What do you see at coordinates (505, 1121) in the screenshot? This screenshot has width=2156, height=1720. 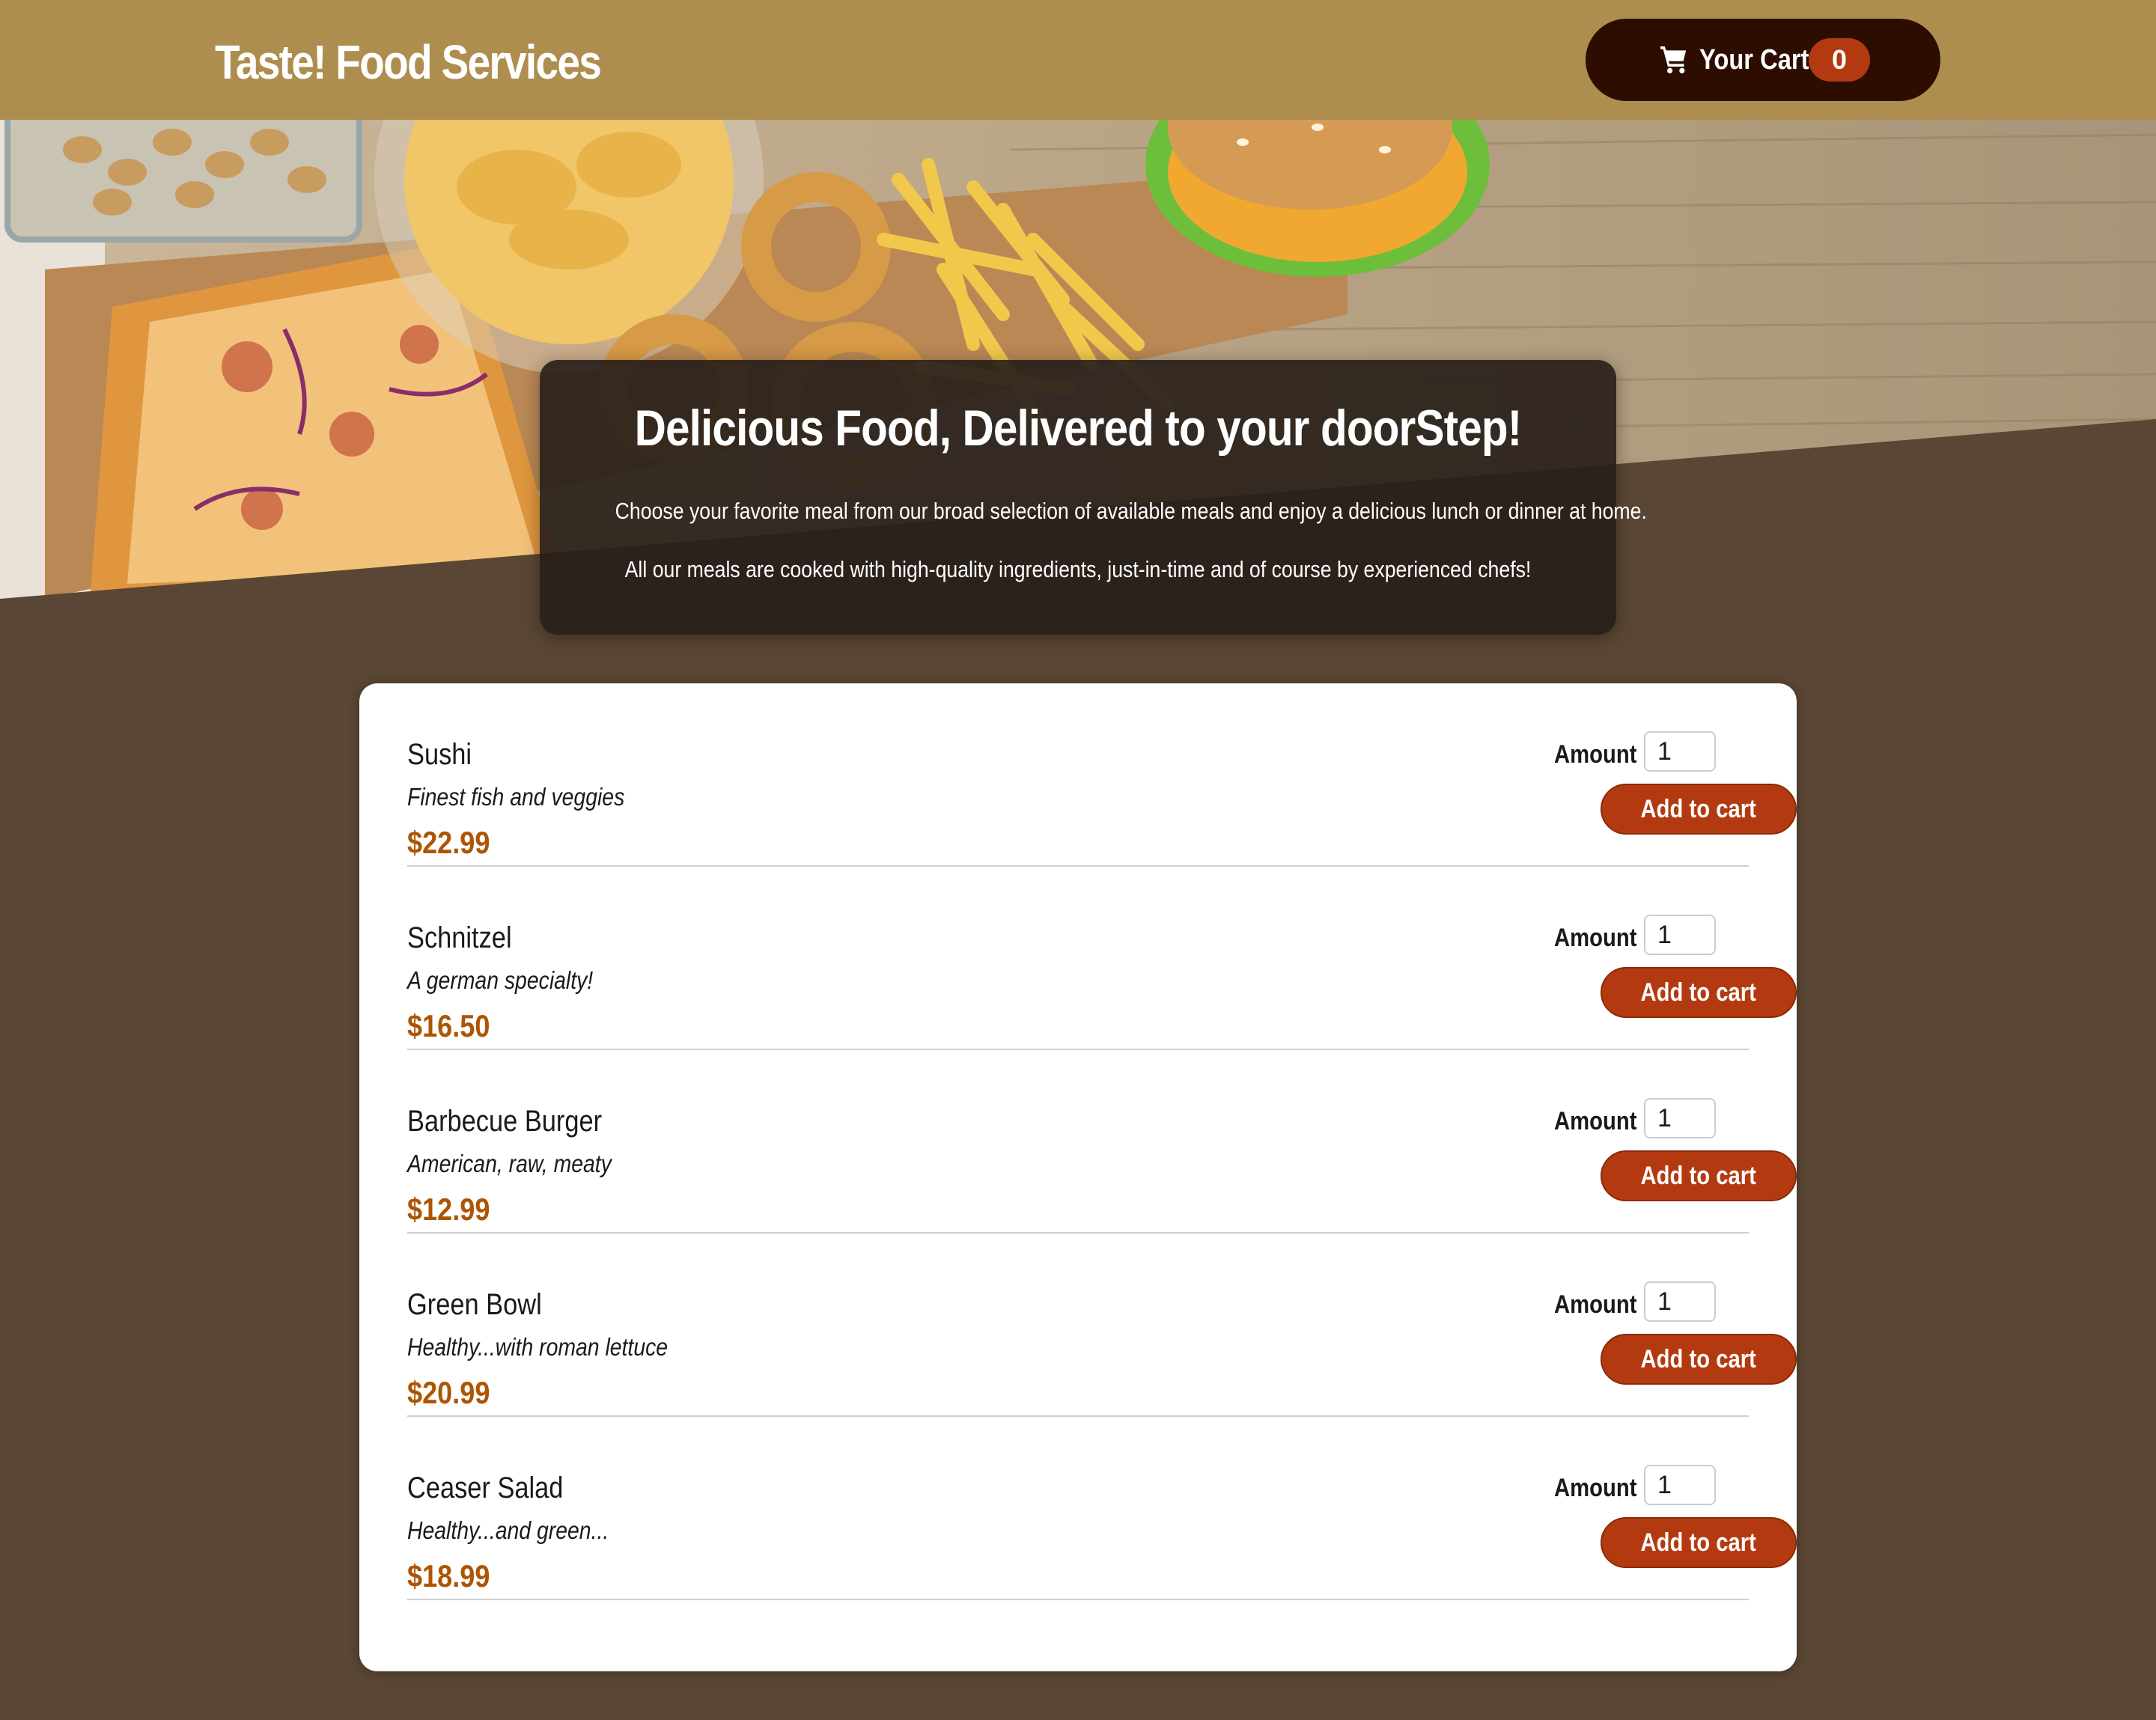 I see `meal-name: Barbecue Burger` at bounding box center [505, 1121].